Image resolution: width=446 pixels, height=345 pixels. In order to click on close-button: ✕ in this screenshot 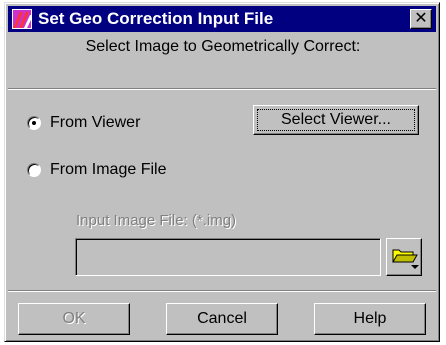, I will do `click(421, 19)`.